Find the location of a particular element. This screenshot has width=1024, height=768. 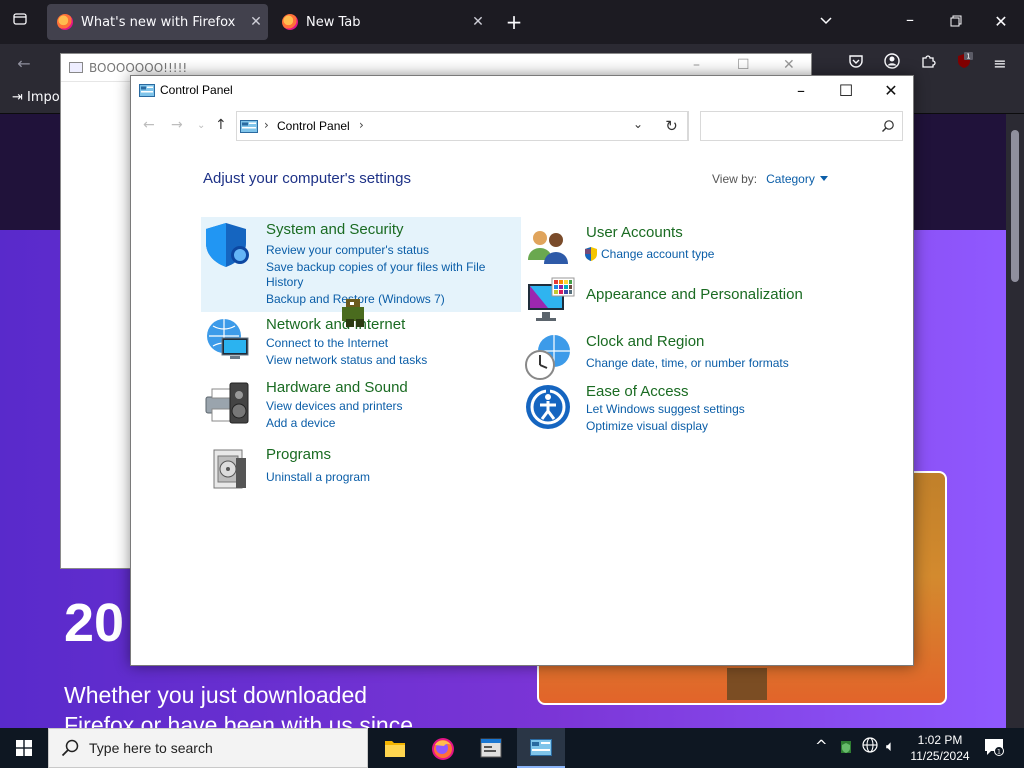

link-uninstall-program: Uninstall a program is located at coordinates (318, 477).